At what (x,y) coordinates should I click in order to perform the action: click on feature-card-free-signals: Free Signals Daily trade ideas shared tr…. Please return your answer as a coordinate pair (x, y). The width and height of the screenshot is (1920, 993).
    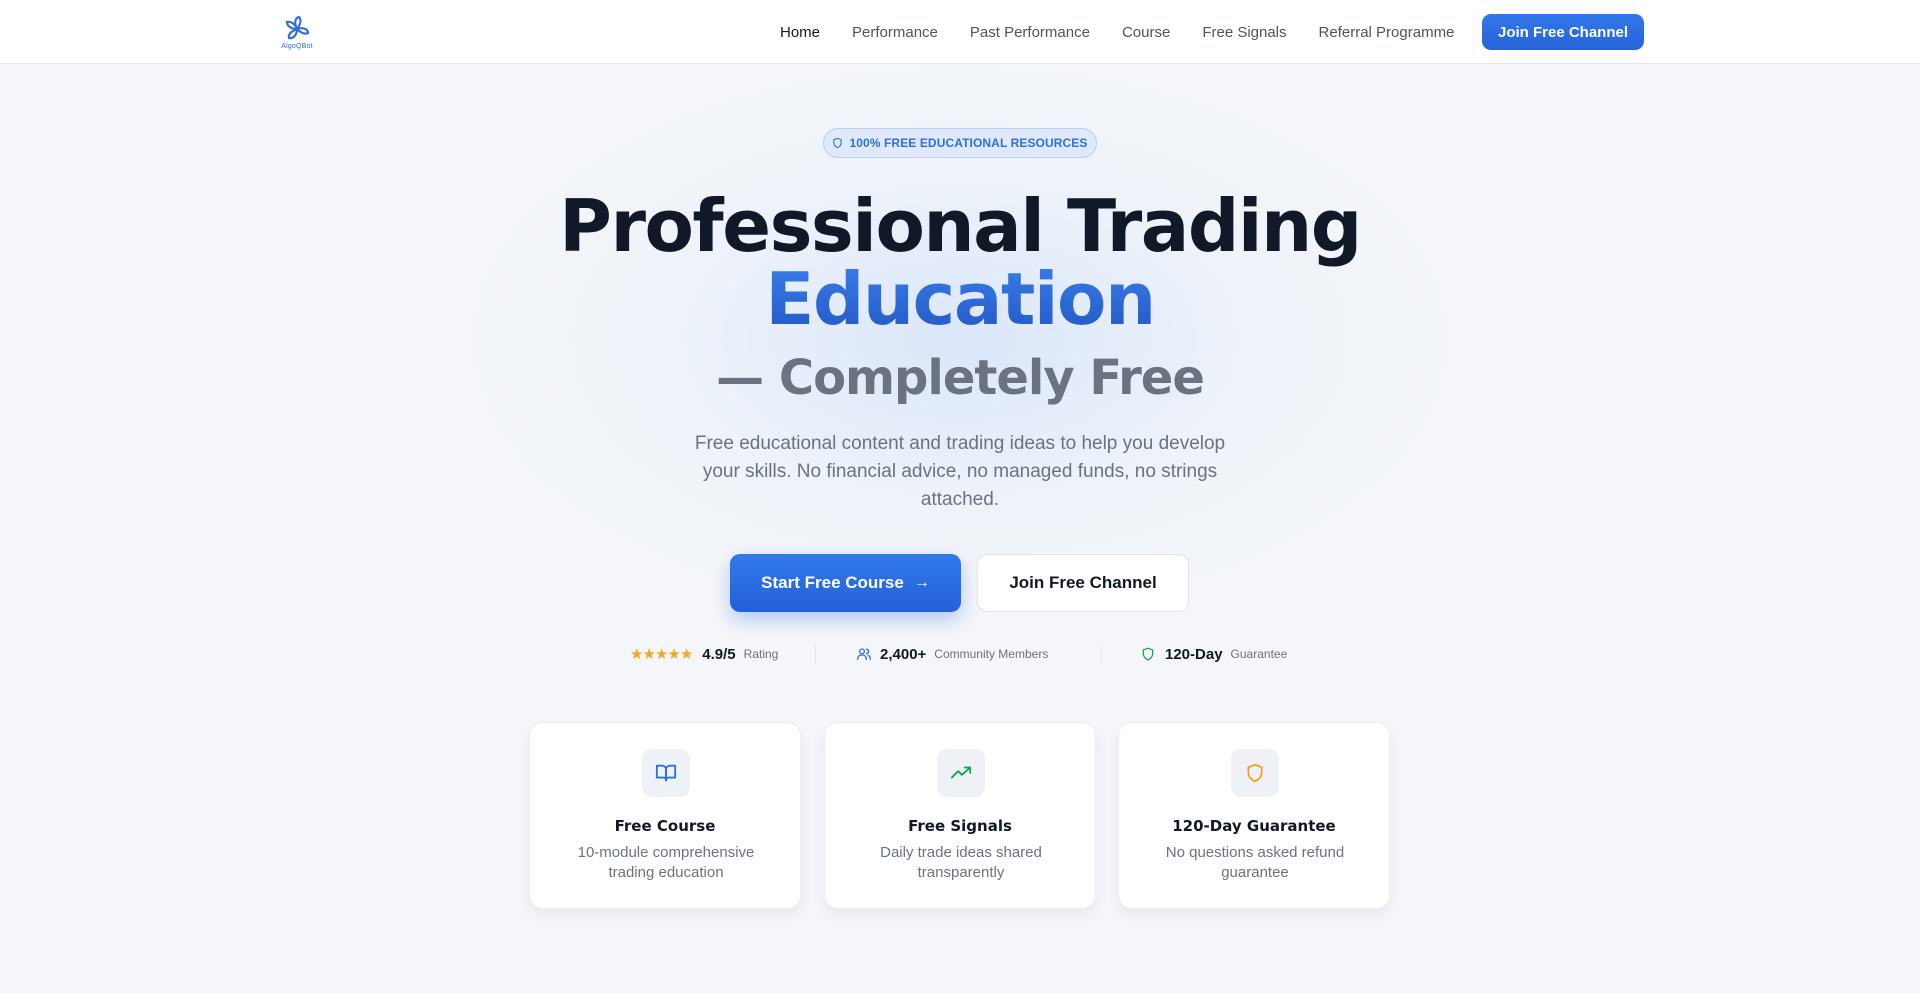
    Looking at the image, I should click on (960, 815).